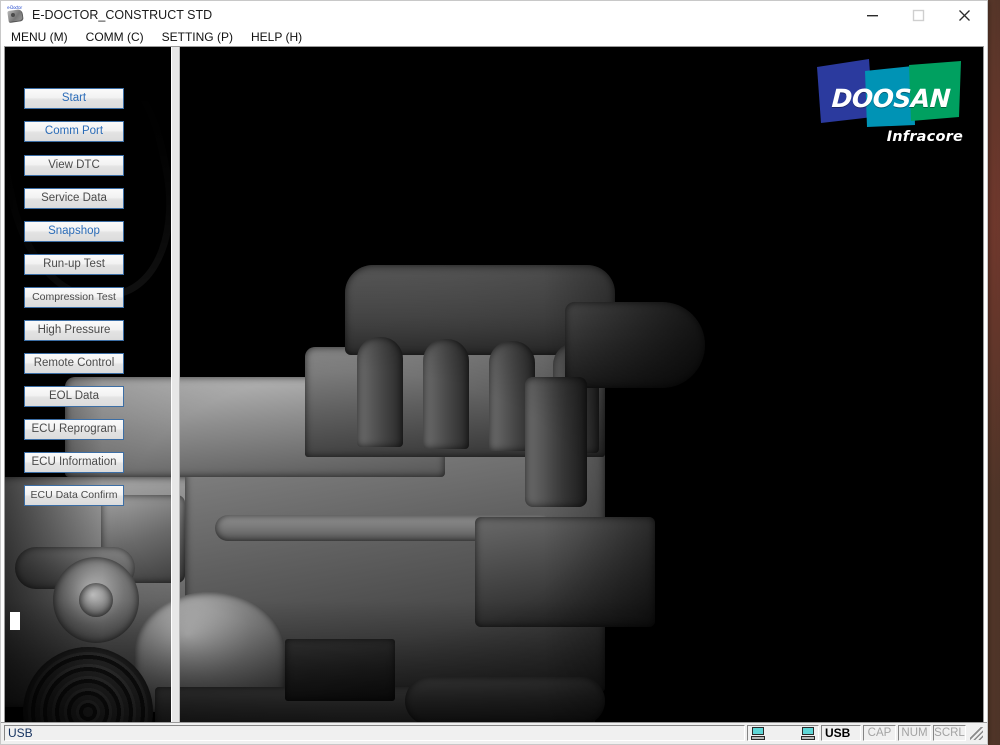 Image resolution: width=1000 pixels, height=745 pixels. I want to click on status-flag-num: NUM, so click(914, 733).